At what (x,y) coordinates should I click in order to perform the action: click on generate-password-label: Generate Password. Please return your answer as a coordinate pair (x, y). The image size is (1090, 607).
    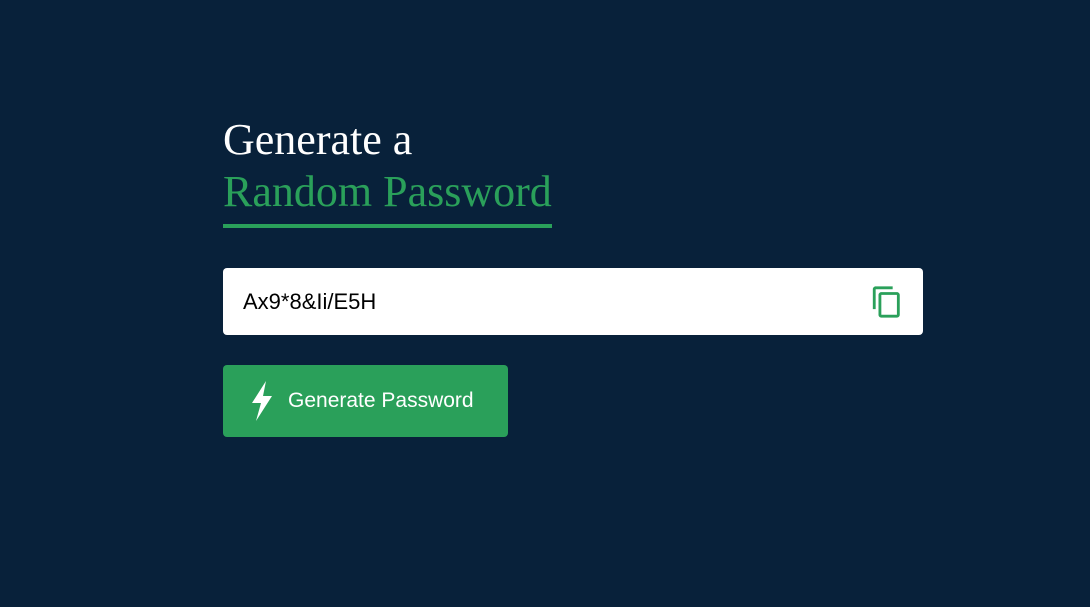
    Looking at the image, I should click on (381, 400).